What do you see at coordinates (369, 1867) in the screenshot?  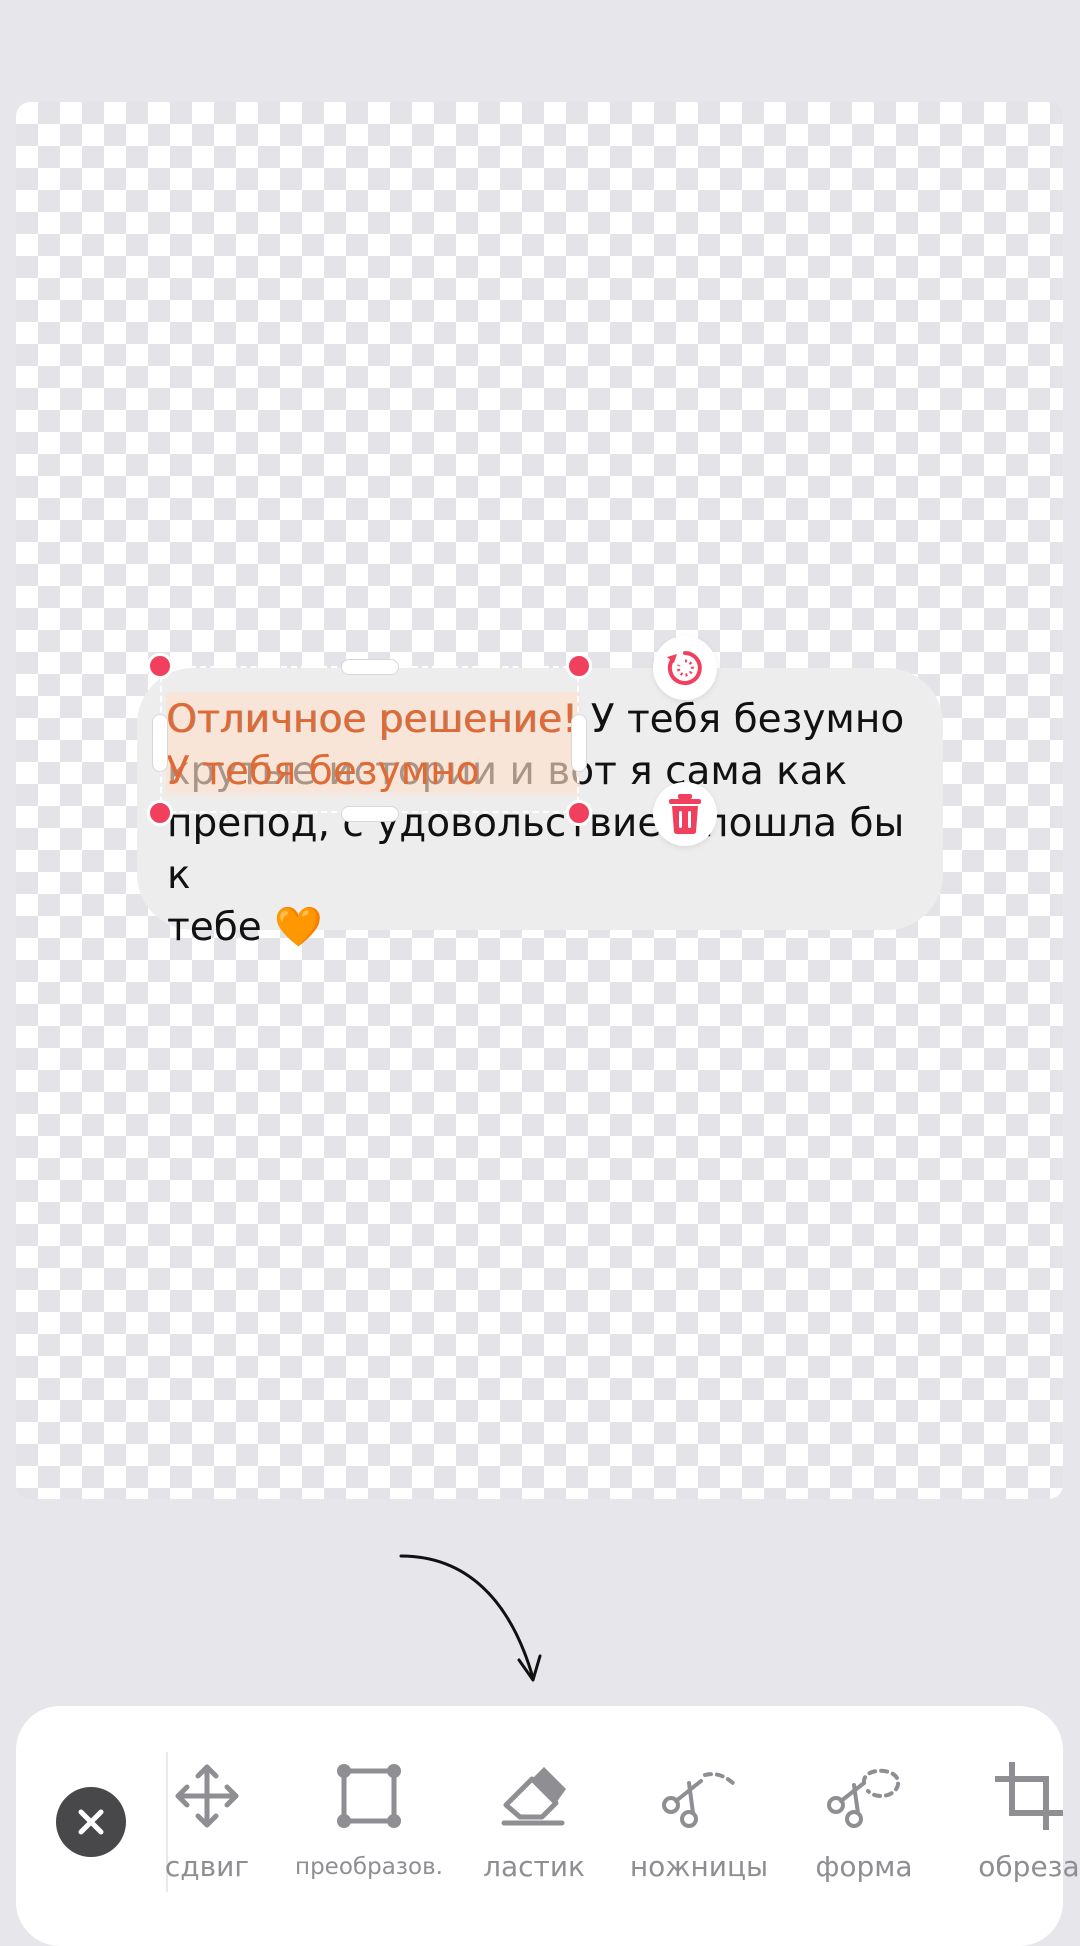 I see `tool-label: преобразов.` at bounding box center [369, 1867].